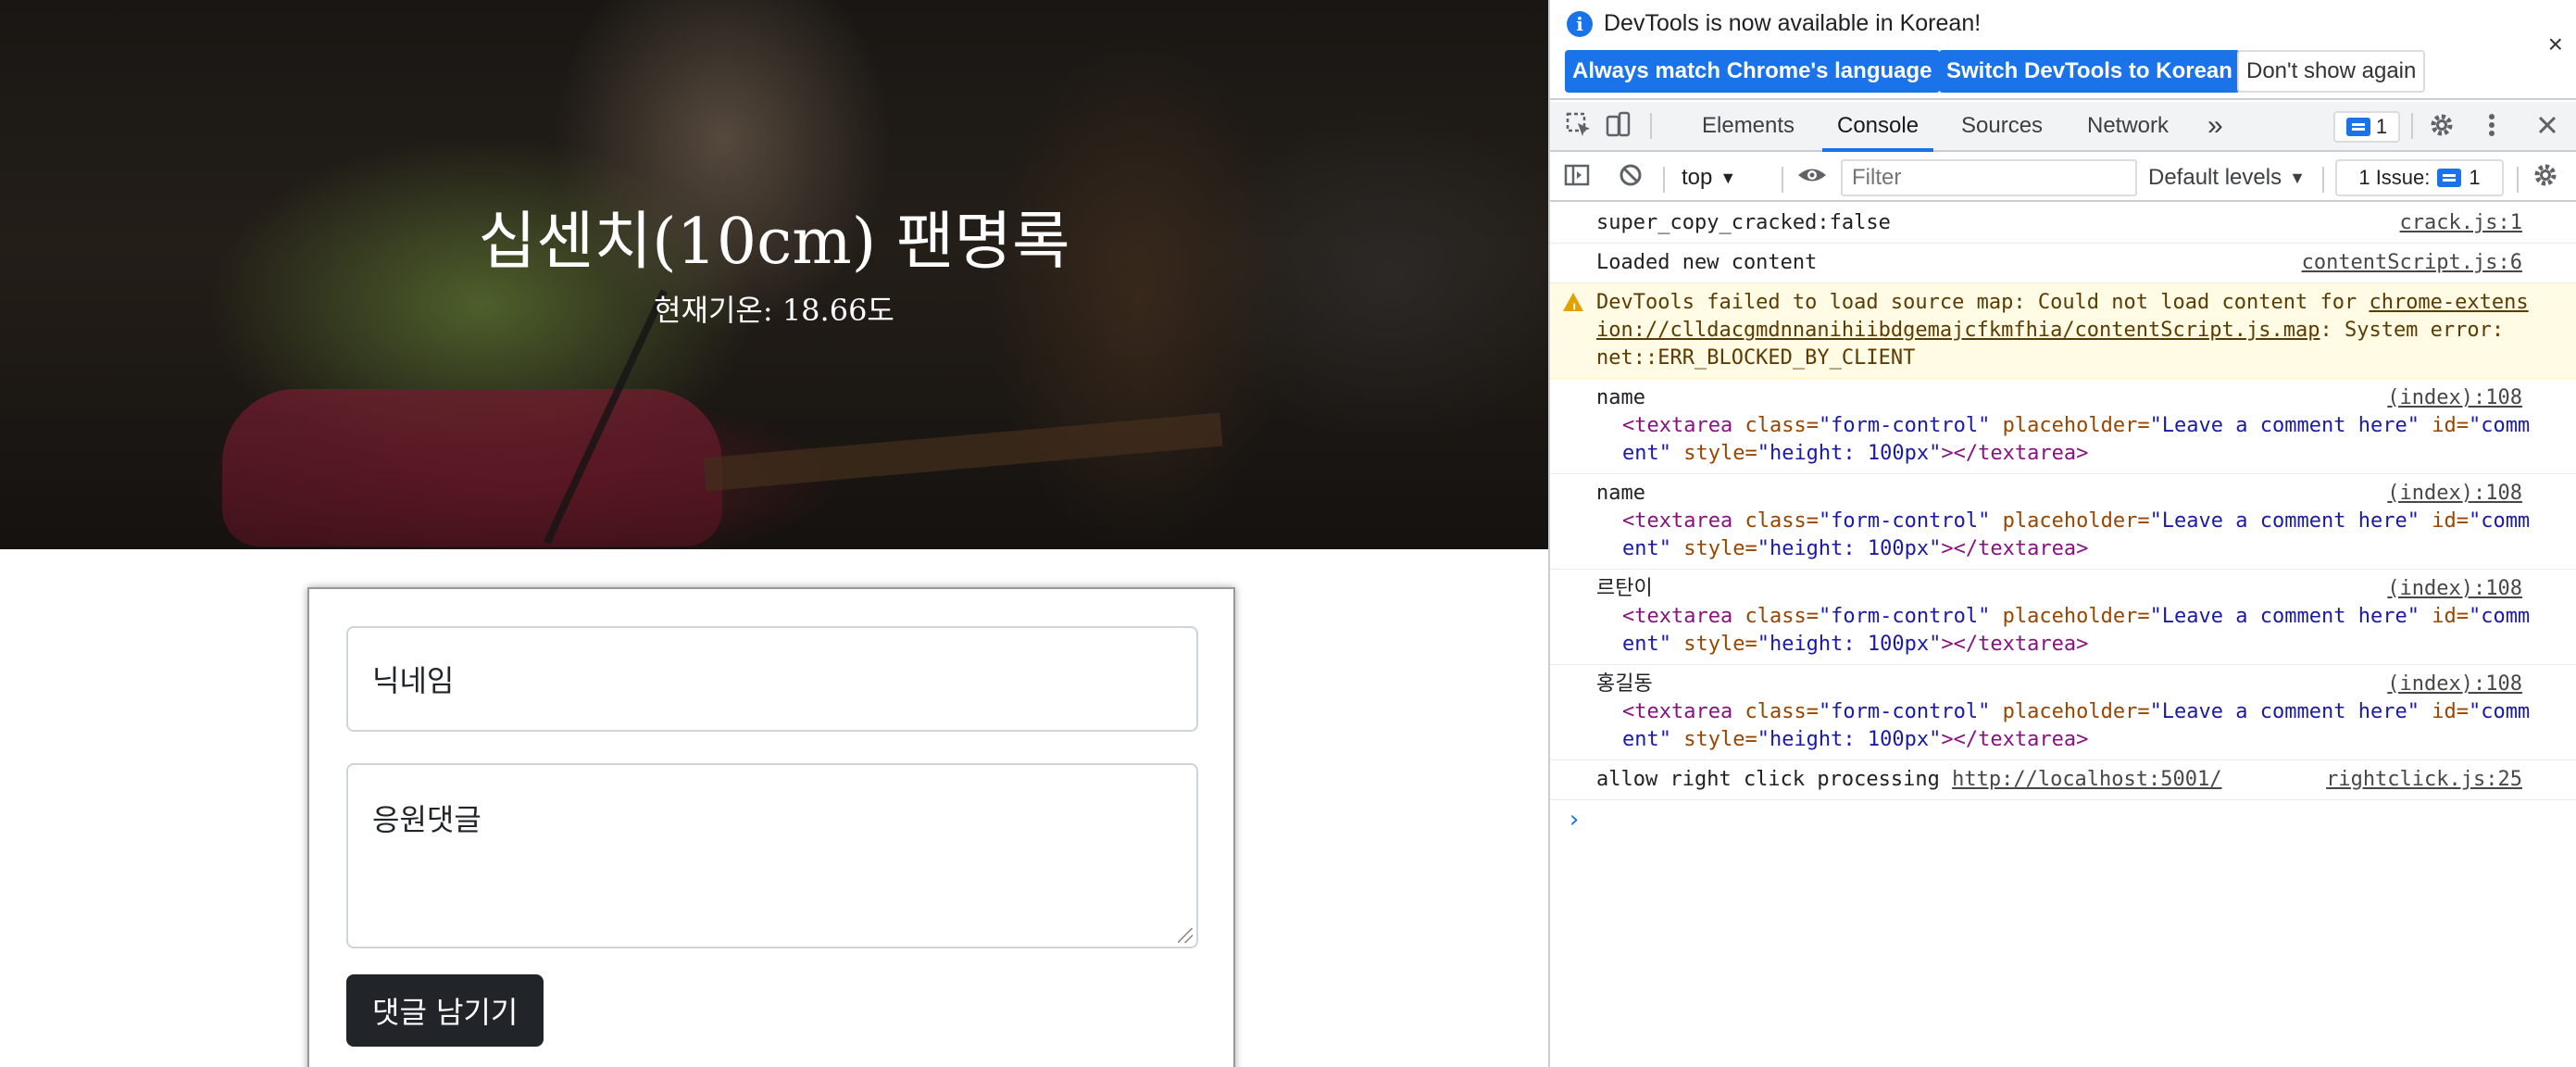  Describe the element at coordinates (2090, 72) in the screenshot. I see `switch-to-korean-button: Switch DevTools to Korean` at that location.